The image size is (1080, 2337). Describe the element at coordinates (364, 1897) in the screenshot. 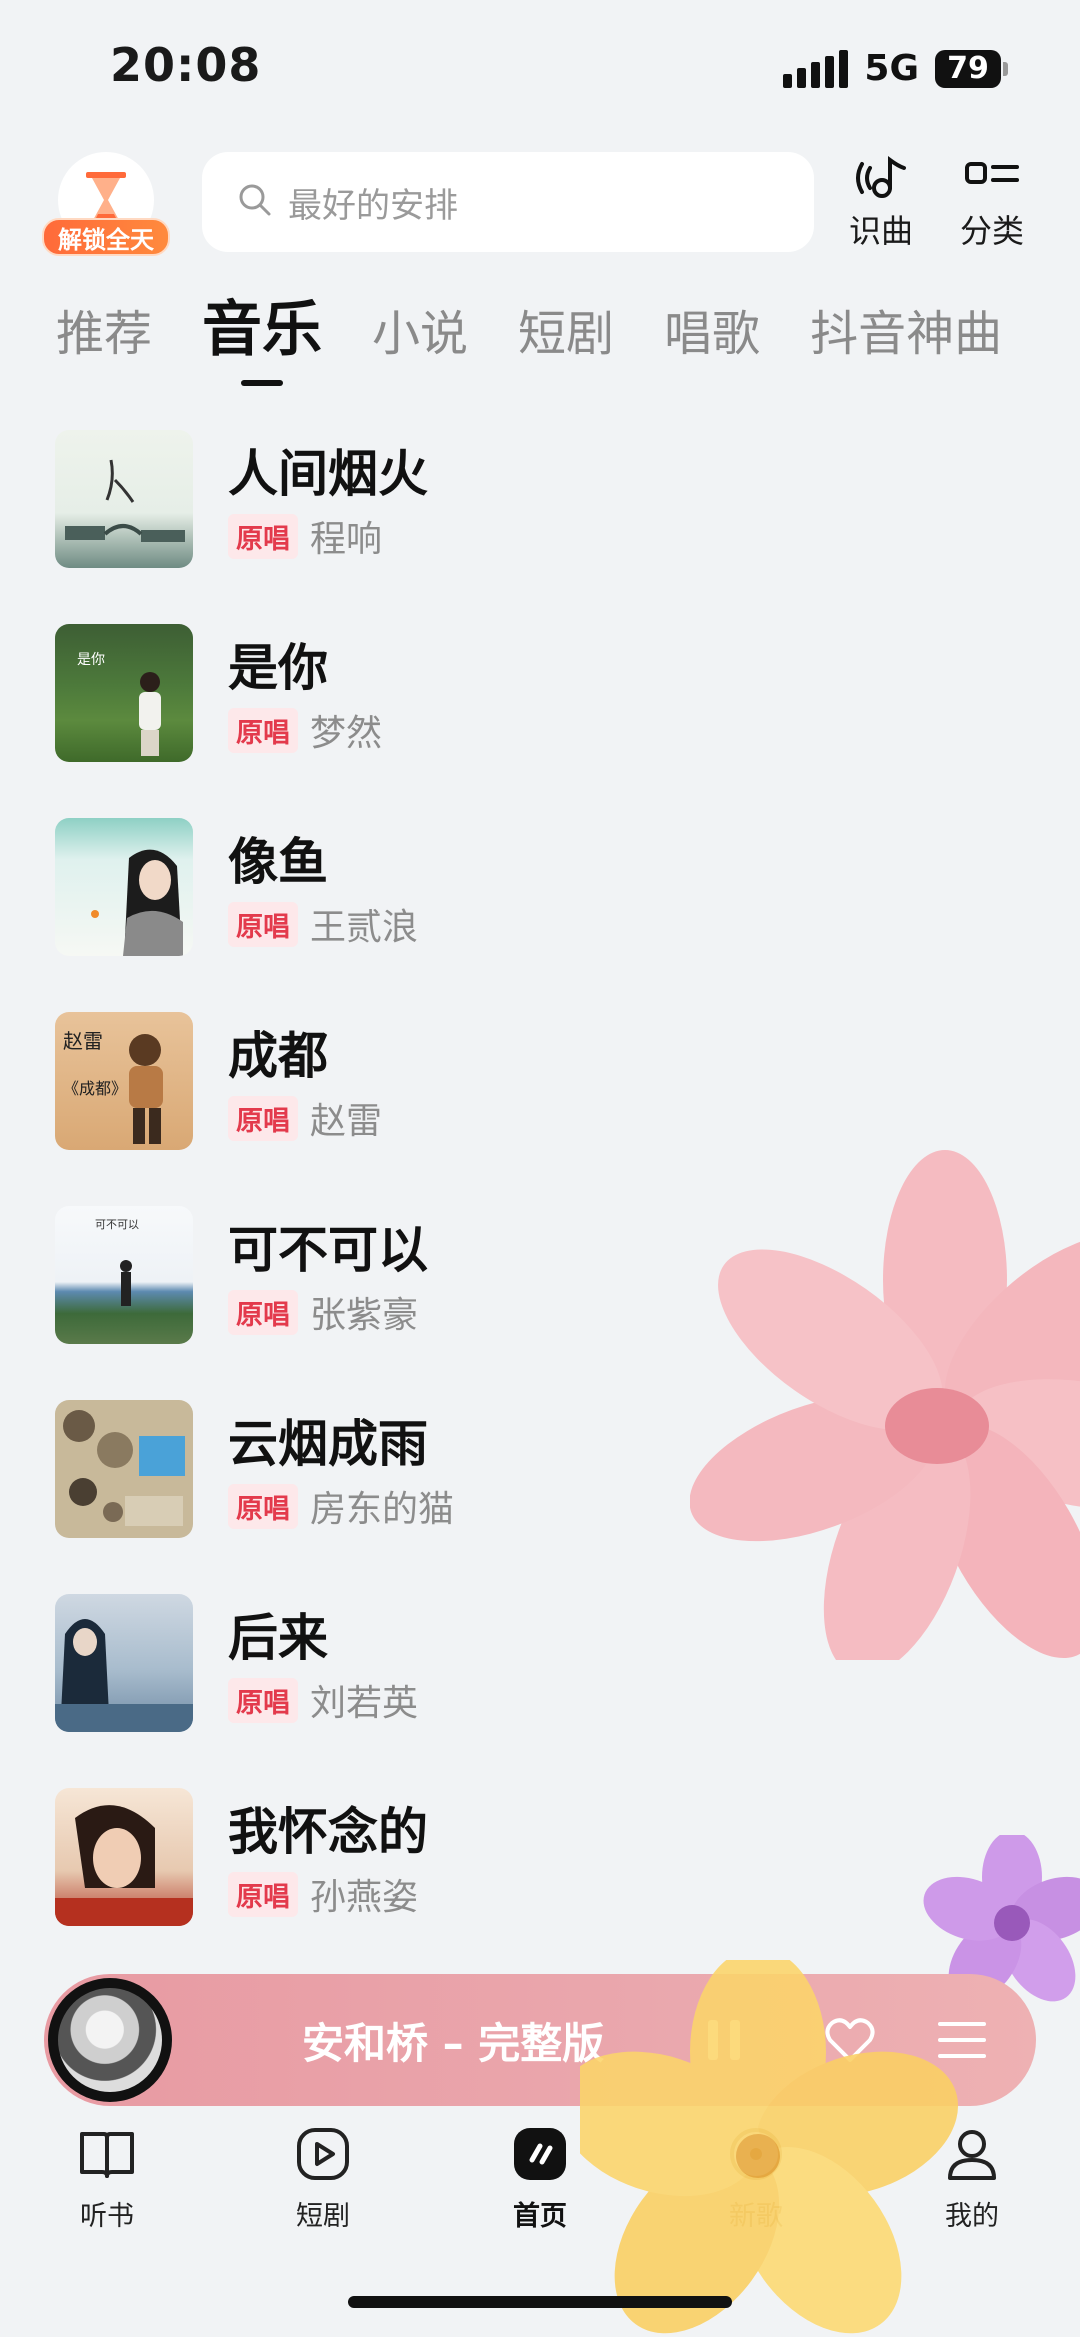

I see `song-artist: 孙燕姿` at that location.